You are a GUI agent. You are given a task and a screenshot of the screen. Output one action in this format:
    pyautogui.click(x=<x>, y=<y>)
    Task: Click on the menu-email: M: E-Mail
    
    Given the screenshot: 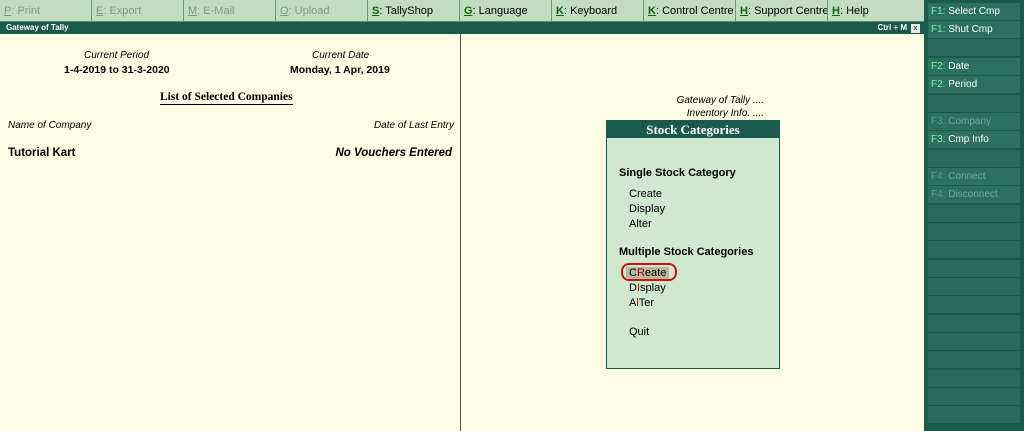 What is the action you would take?
    pyautogui.click(x=230, y=11)
    